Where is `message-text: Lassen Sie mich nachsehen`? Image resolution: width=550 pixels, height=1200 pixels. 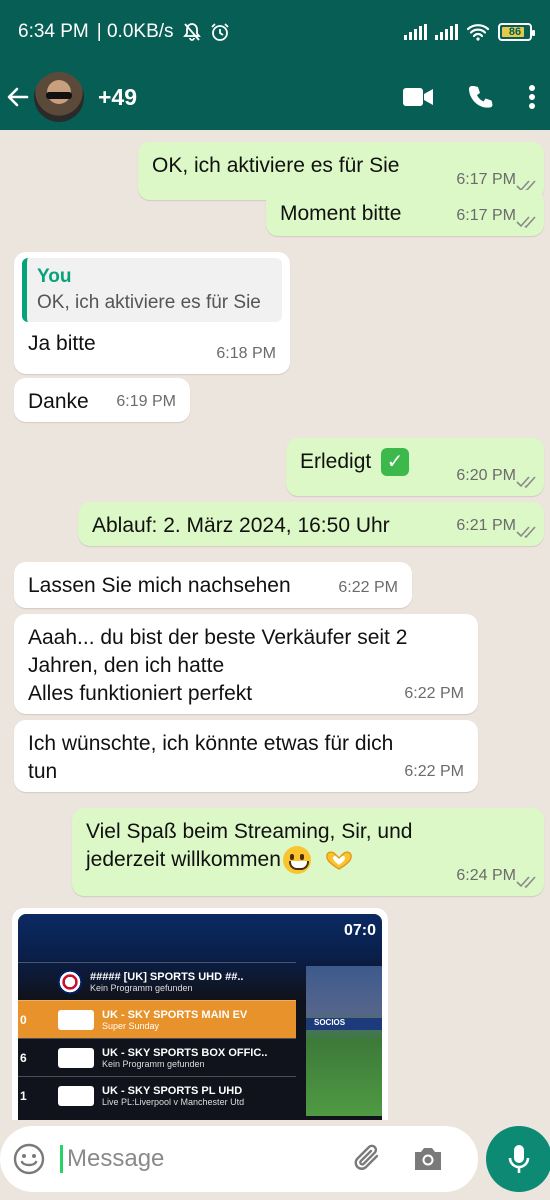 message-text: Lassen Sie mich nachsehen is located at coordinates (159, 585).